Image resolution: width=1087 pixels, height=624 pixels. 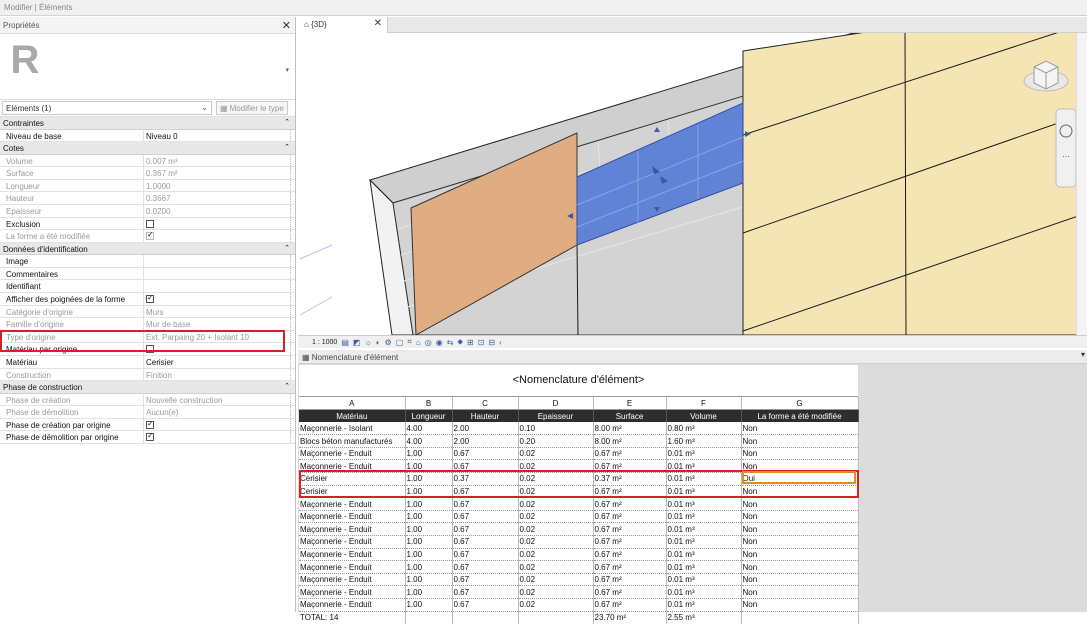 What do you see at coordinates (367, 342) in the screenshot?
I see `sun-path-icon: ☼` at bounding box center [367, 342].